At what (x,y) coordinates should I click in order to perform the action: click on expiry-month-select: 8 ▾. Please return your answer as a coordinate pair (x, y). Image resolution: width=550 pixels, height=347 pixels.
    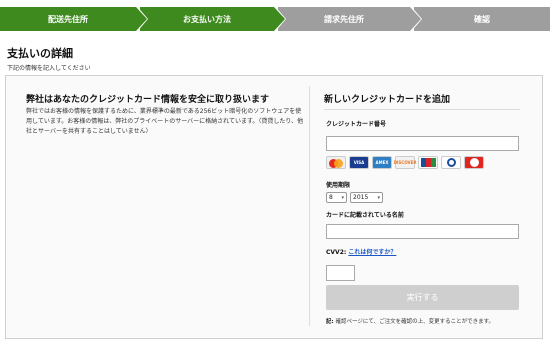
    Looking at the image, I should click on (336, 197).